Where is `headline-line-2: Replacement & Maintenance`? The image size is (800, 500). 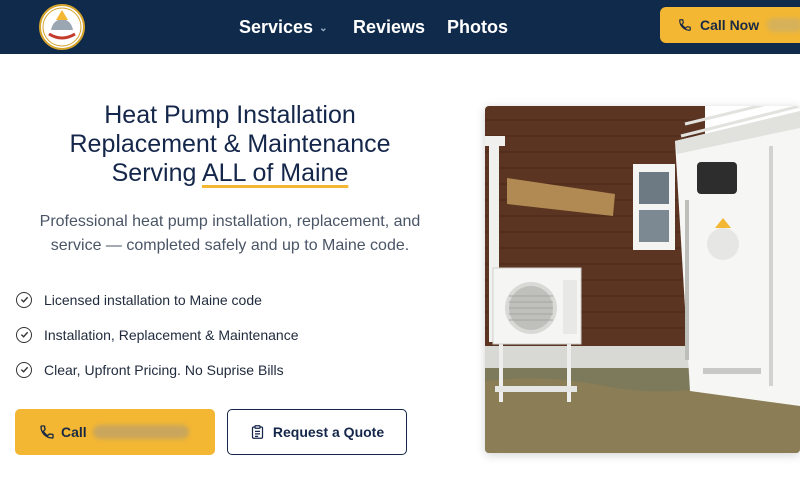
headline-line-2: Replacement & Maintenance is located at coordinates (230, 144).